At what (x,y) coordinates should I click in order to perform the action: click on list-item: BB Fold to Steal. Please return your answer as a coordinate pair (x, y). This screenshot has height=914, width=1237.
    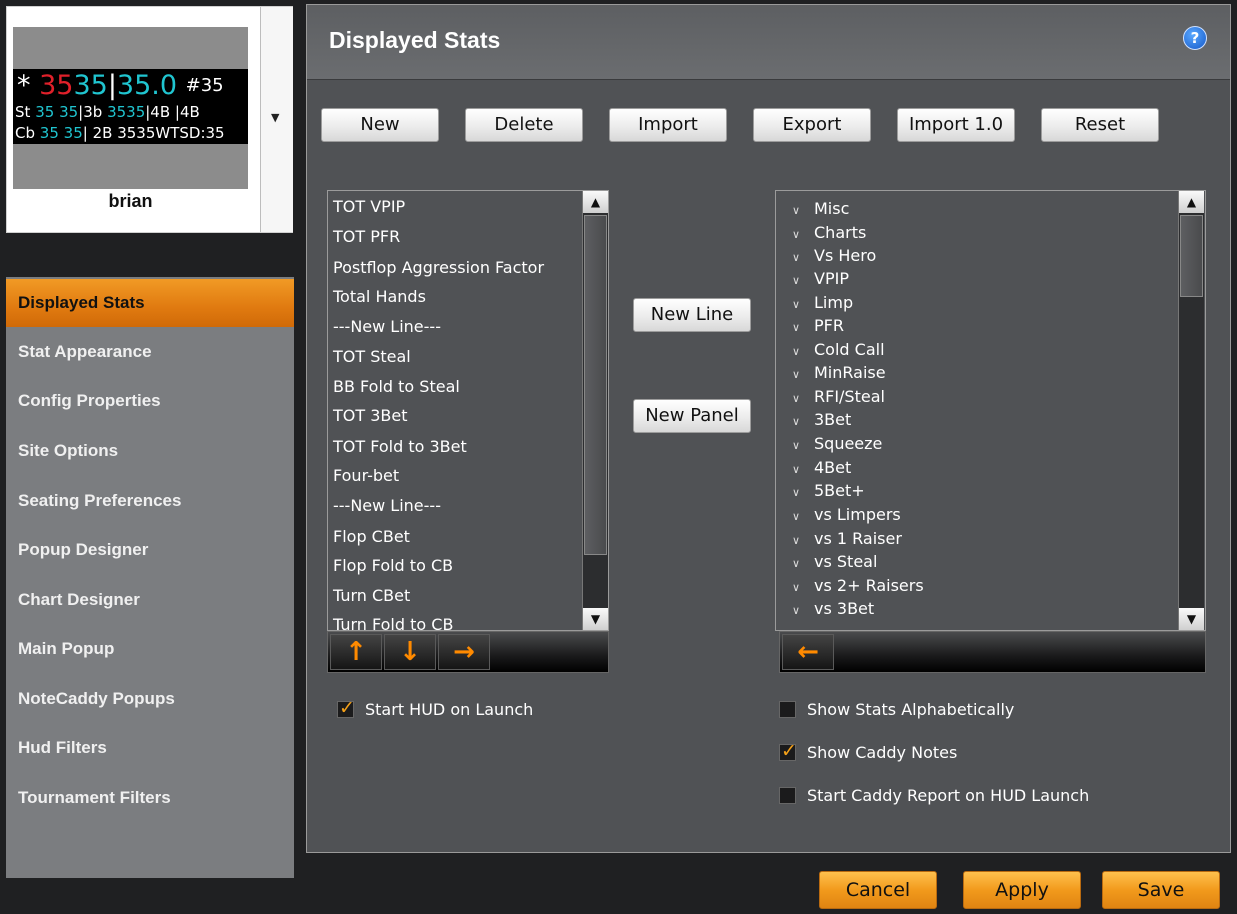
    Looking at the image, I should click on (396, 386).